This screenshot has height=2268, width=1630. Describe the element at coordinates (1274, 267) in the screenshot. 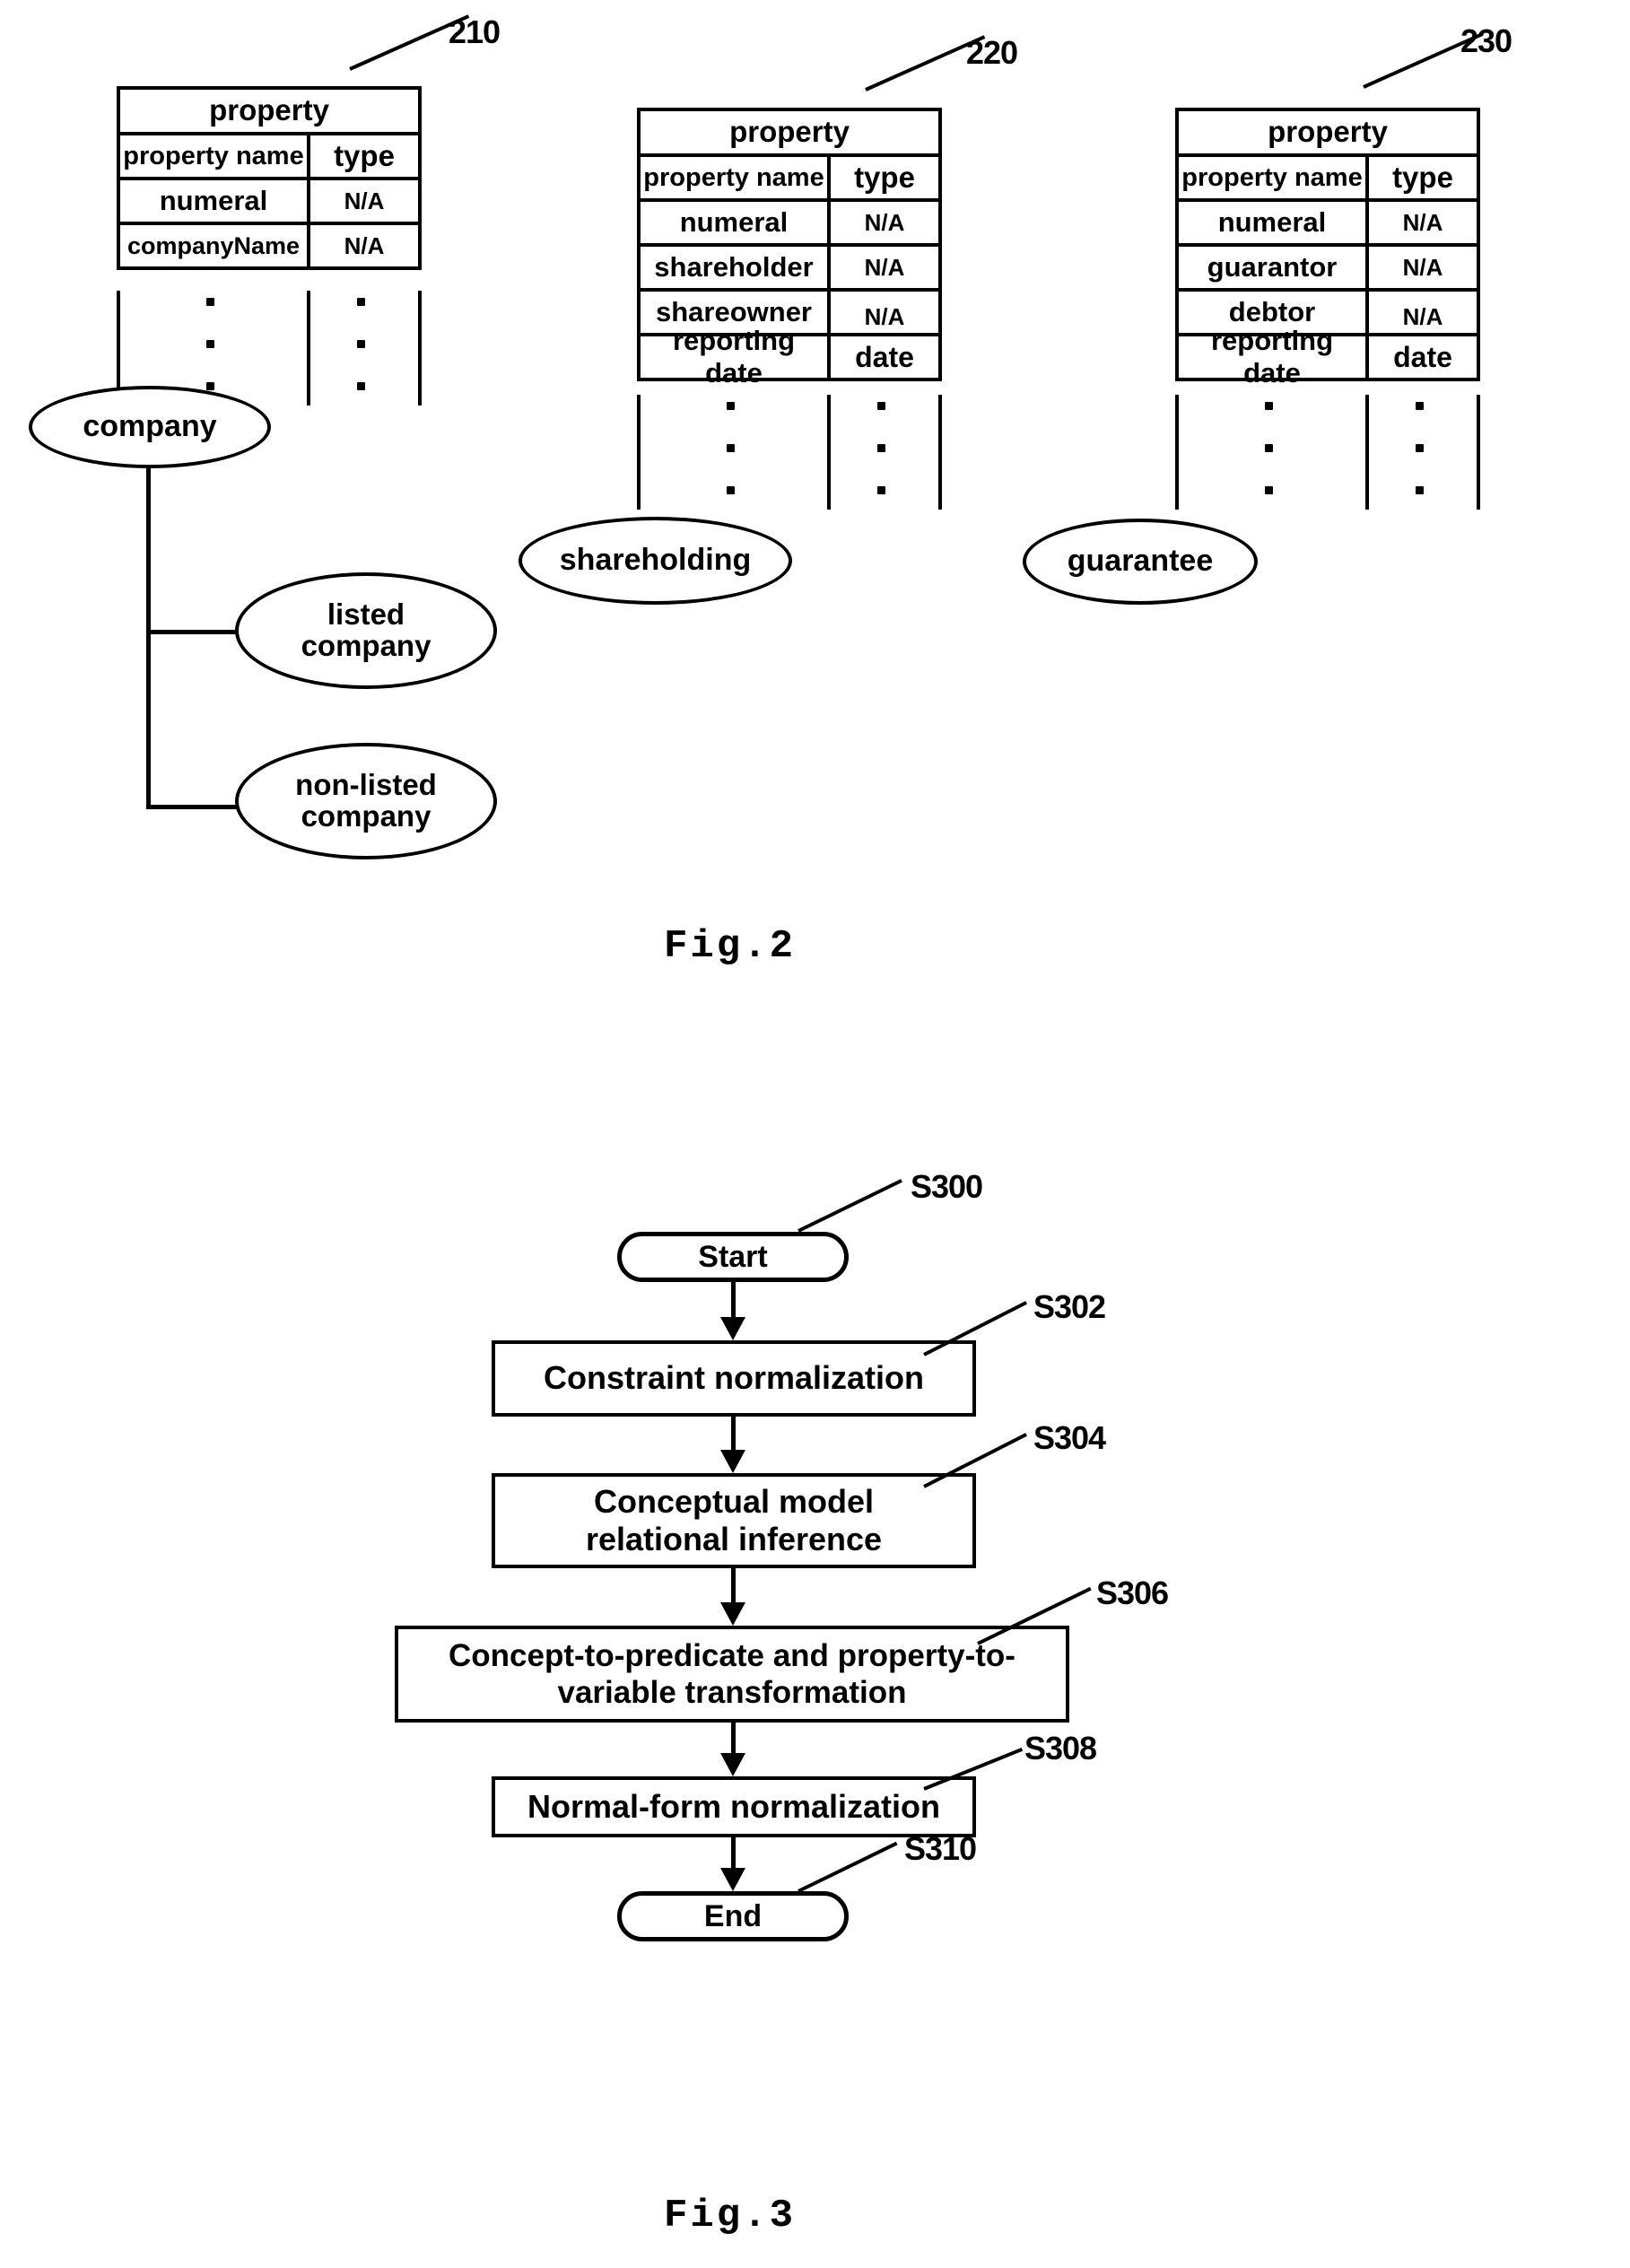

I see `table-230-cell-name-1: guarantor` at that location.